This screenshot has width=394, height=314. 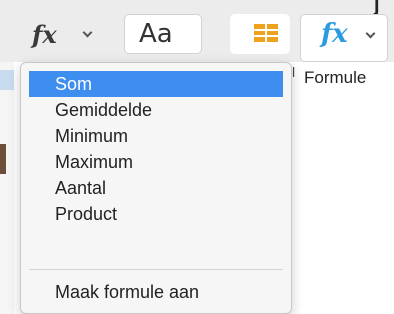 What do you see at coordinates (156, 214) in the screenshot?
I see `menu-item-product: Product` at bounding box center [156, 214].